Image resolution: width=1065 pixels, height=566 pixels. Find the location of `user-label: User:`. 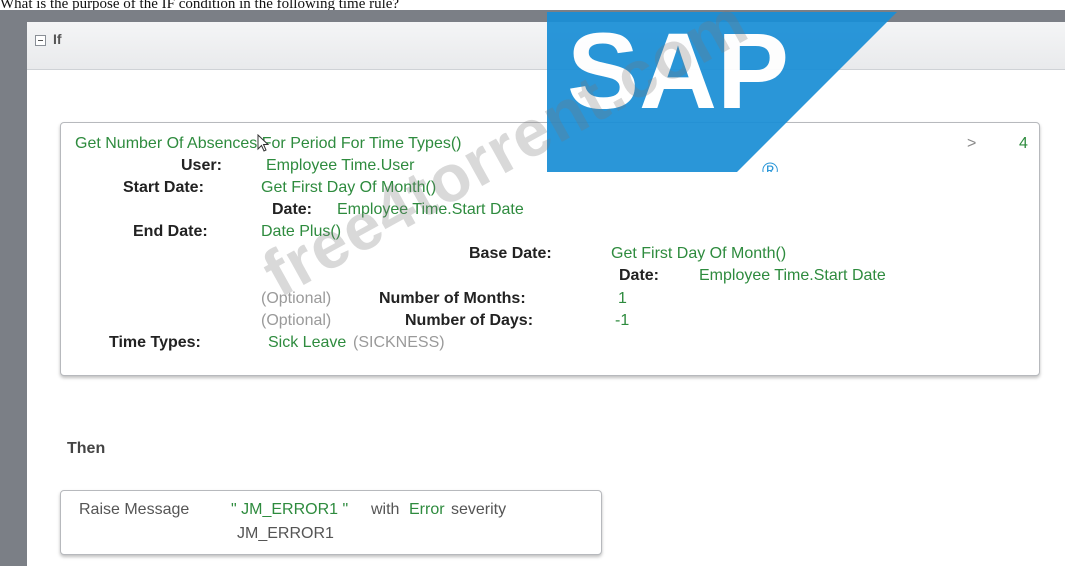

user-label: User: is located at coordinates (201, 165).